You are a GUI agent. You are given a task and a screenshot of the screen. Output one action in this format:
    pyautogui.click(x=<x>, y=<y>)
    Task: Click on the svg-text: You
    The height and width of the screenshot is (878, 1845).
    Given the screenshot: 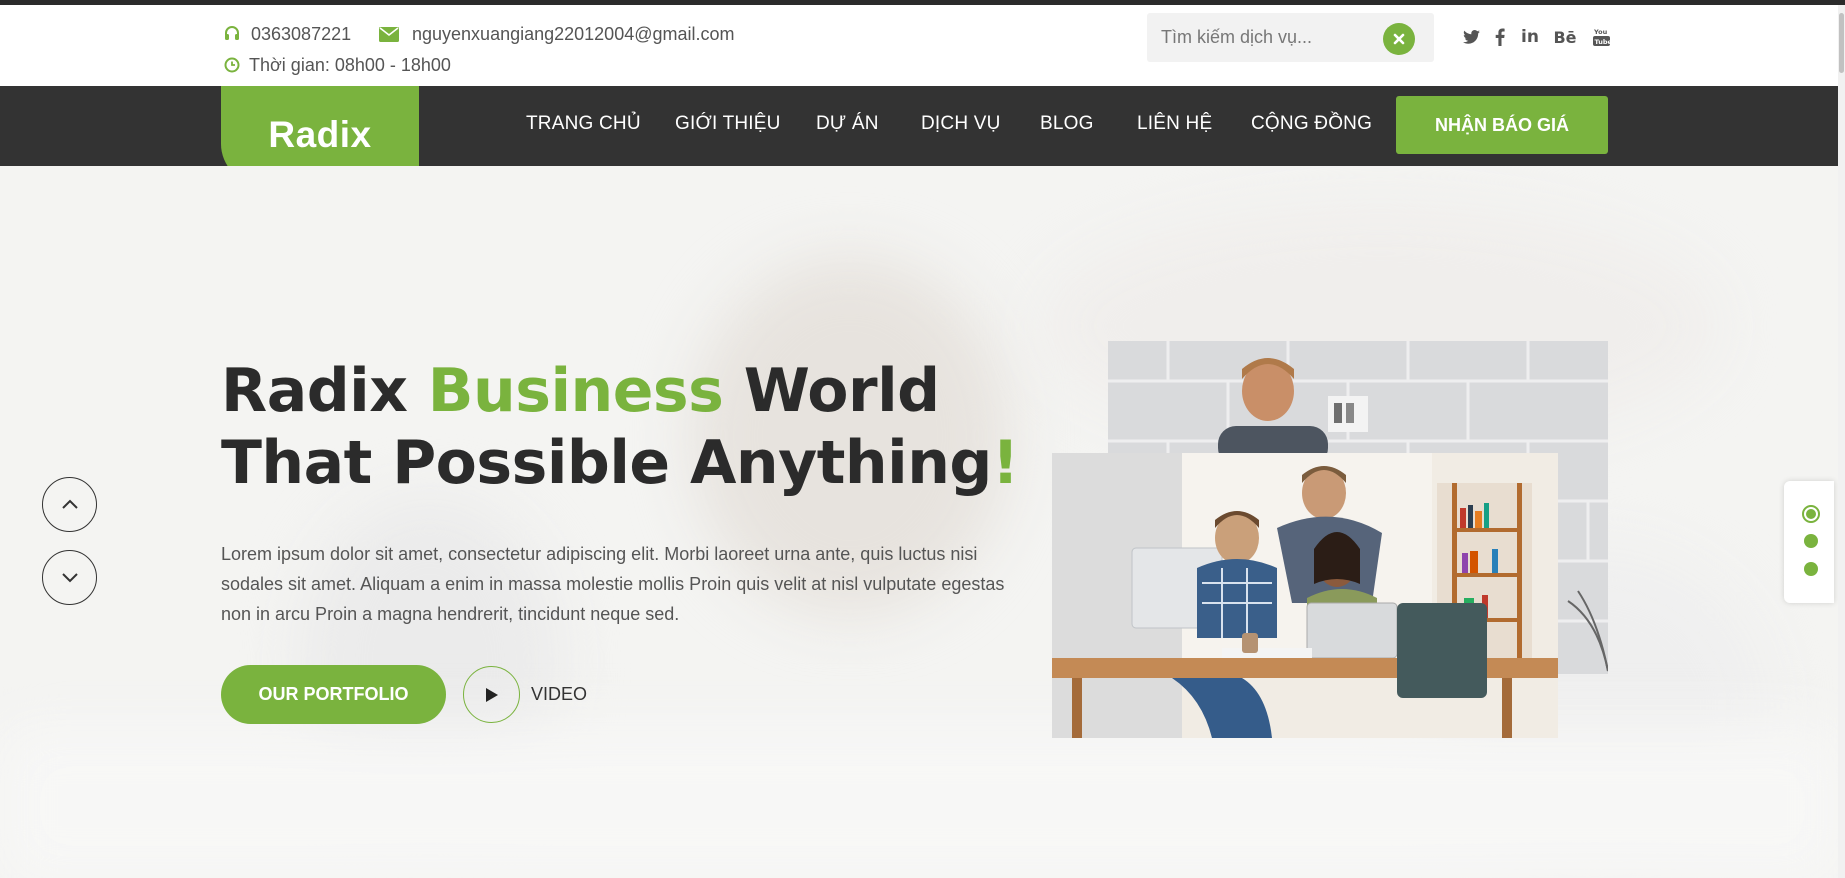 What is the action you would take?
    pyautogui.click(x=1600, y=32)
    